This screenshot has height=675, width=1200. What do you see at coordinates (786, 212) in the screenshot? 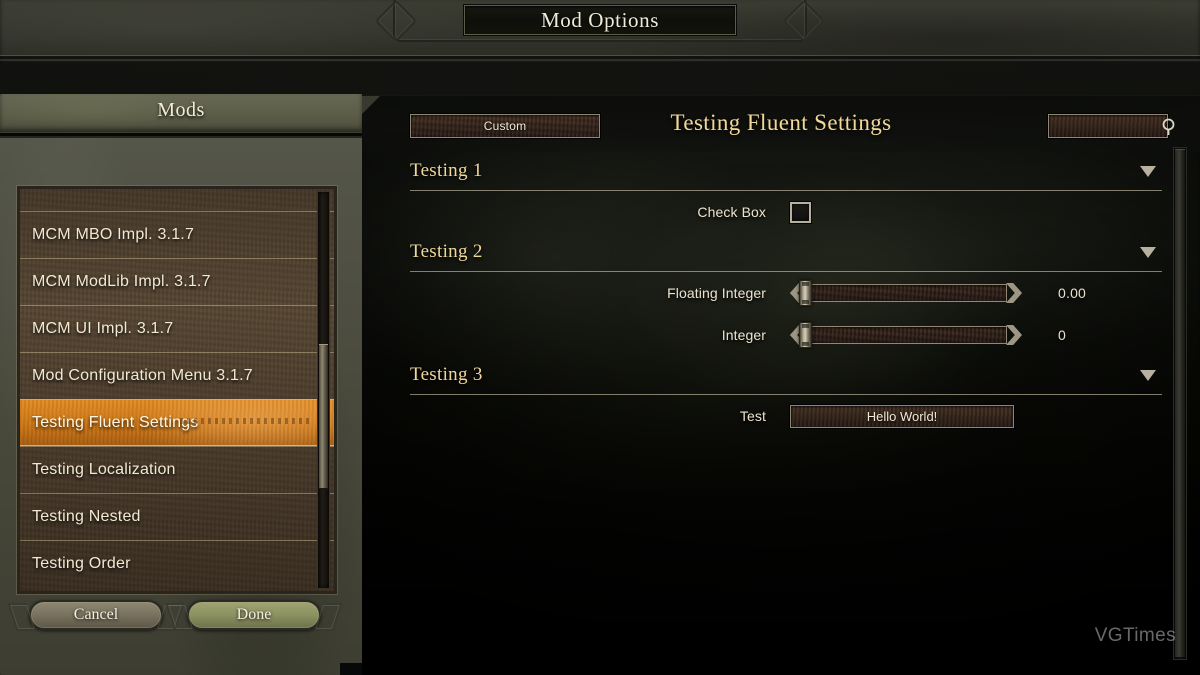
I see `setting-row-checkbox: Check Box` at bounding box center [786, 212].